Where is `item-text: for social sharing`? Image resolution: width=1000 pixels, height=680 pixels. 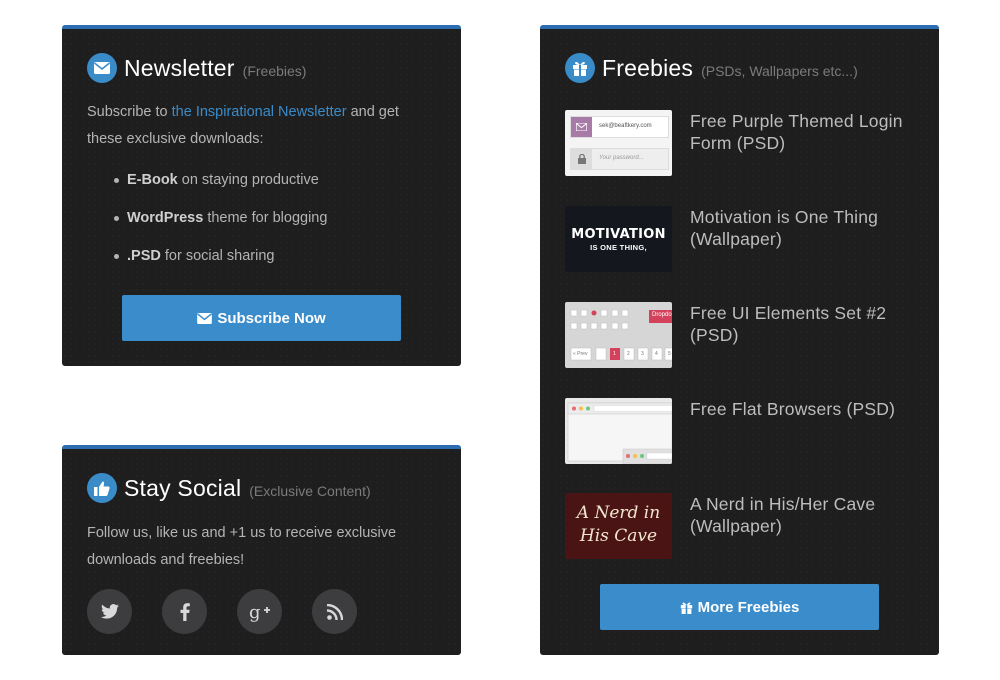 item-text: for social sharing is located at coordinates (217, 256).